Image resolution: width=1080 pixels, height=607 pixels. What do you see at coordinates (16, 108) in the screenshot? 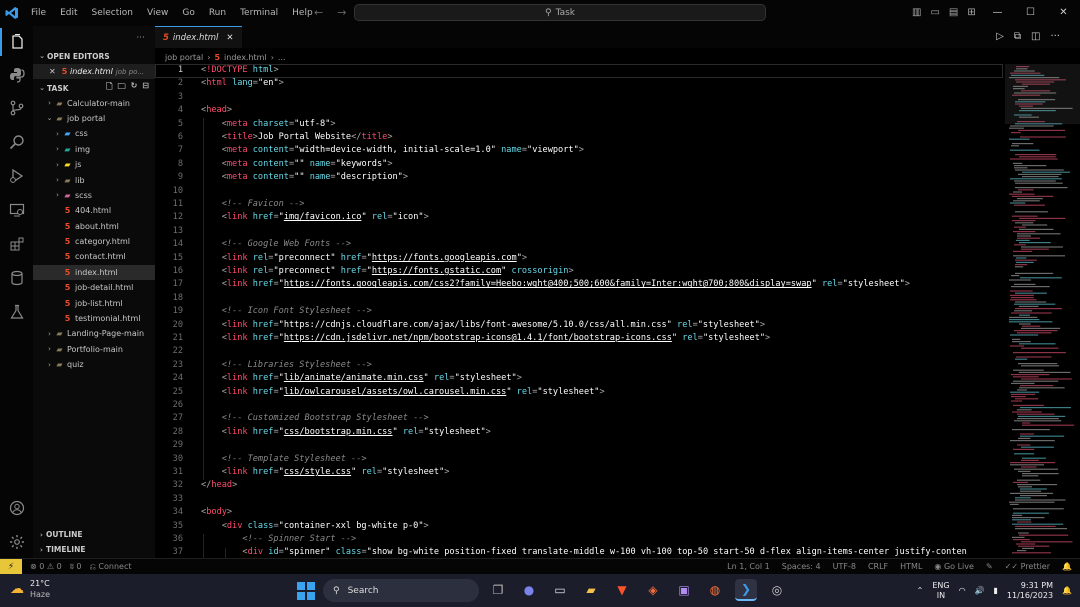
I see `source-control-icon` at bounding box center [16, 108].